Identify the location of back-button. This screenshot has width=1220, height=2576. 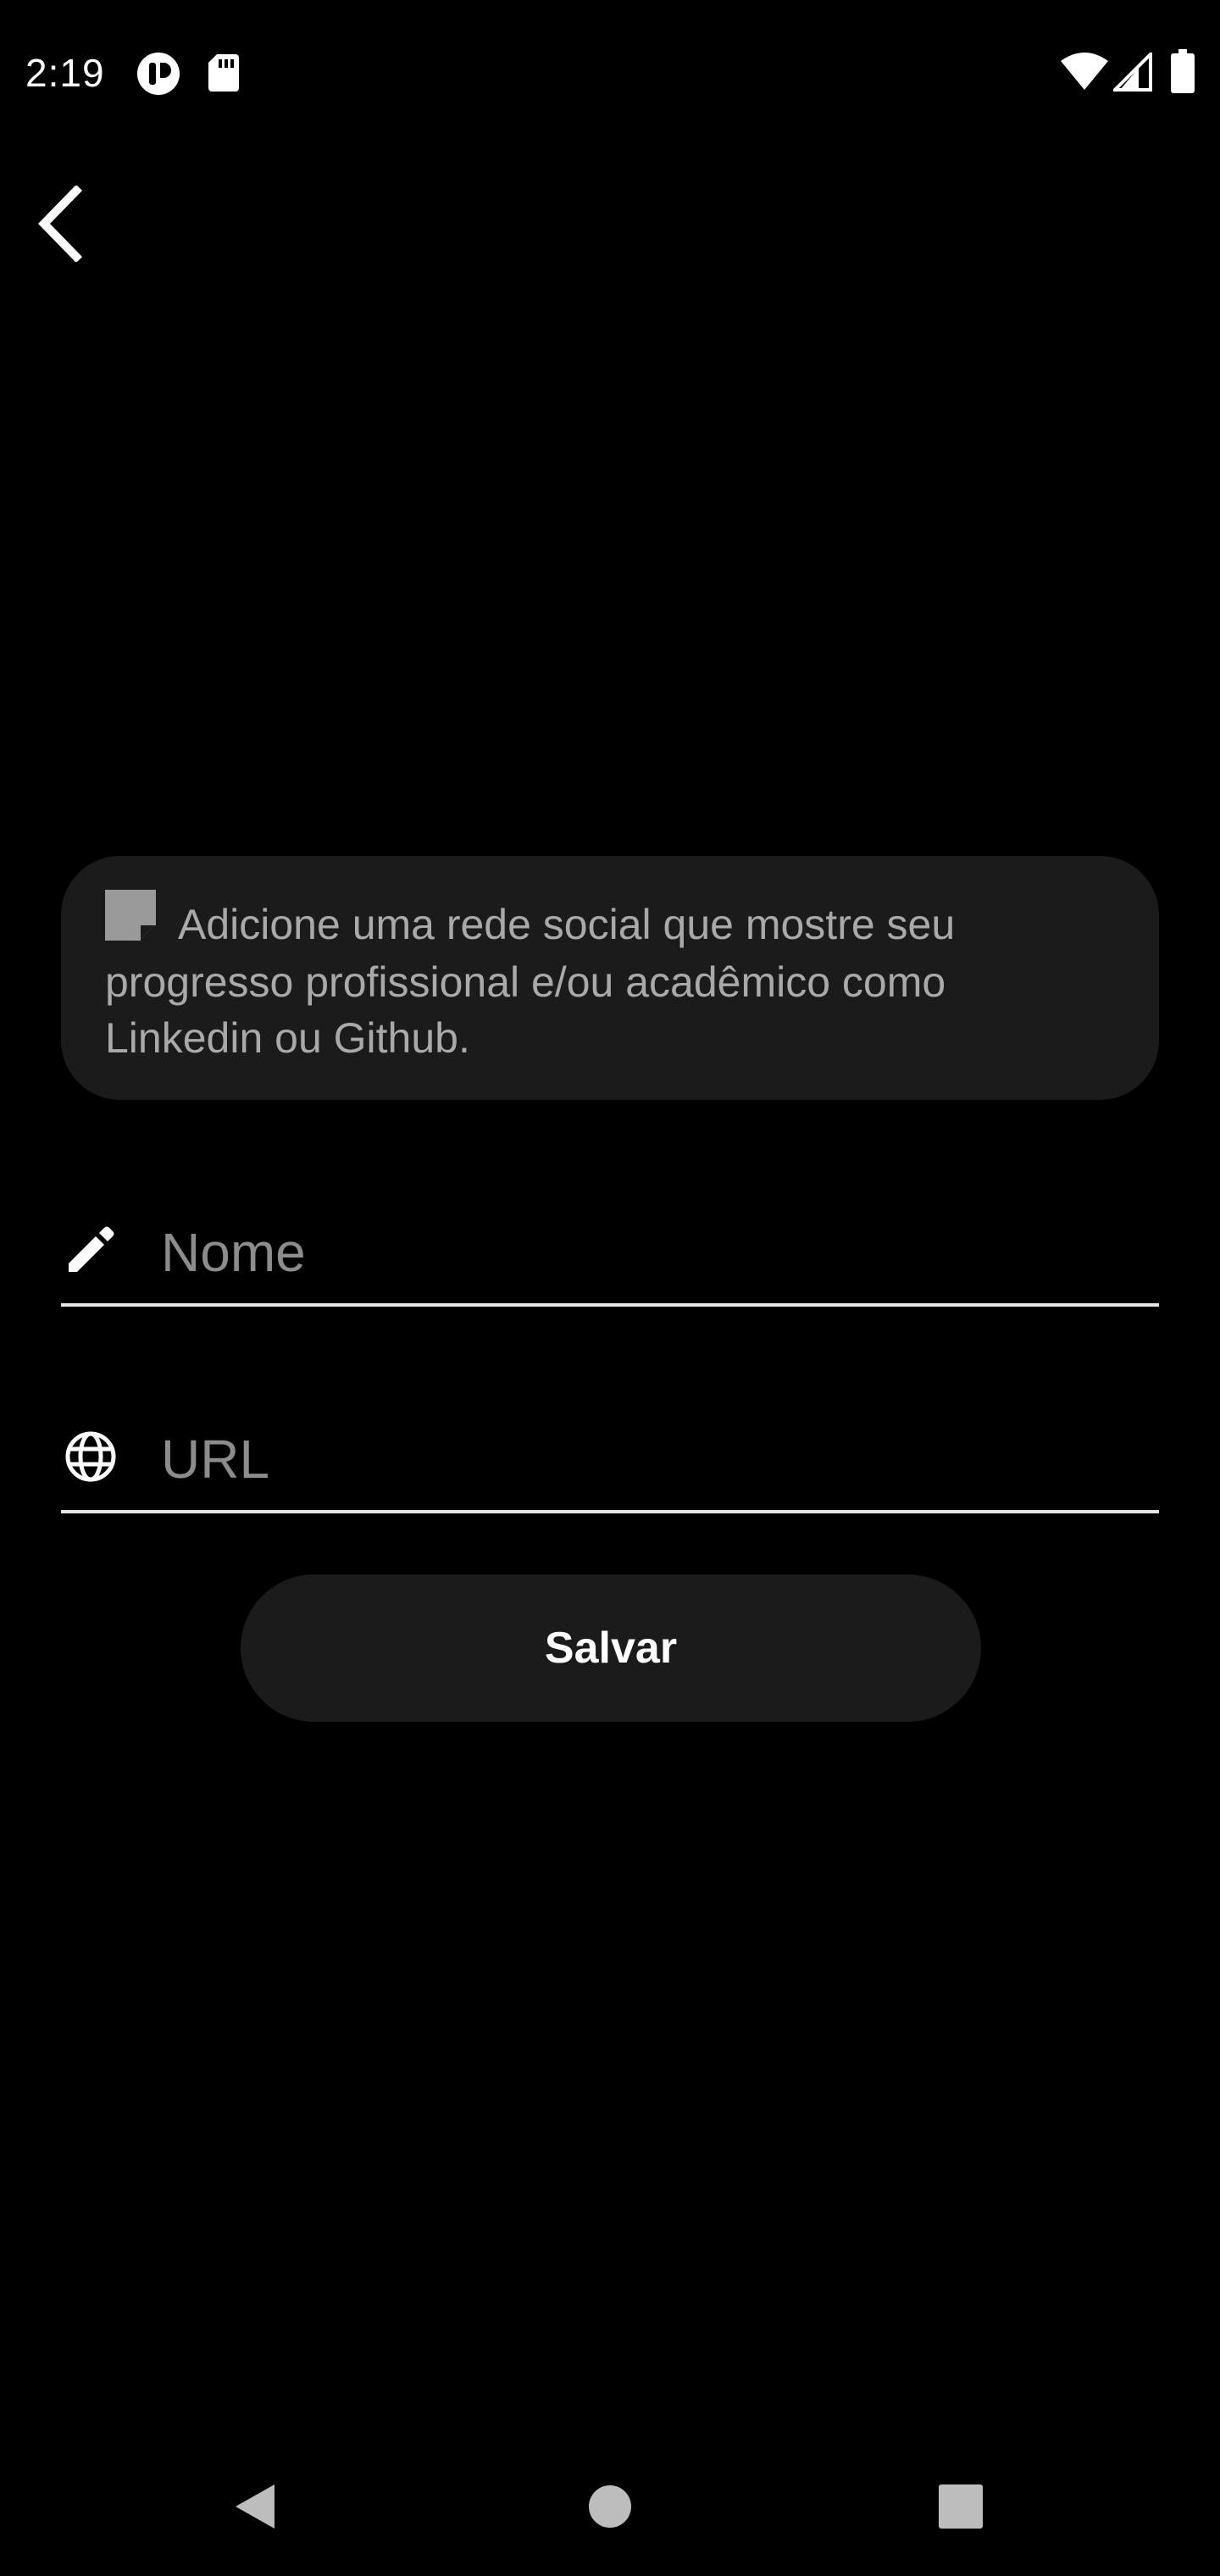
(61, 225).